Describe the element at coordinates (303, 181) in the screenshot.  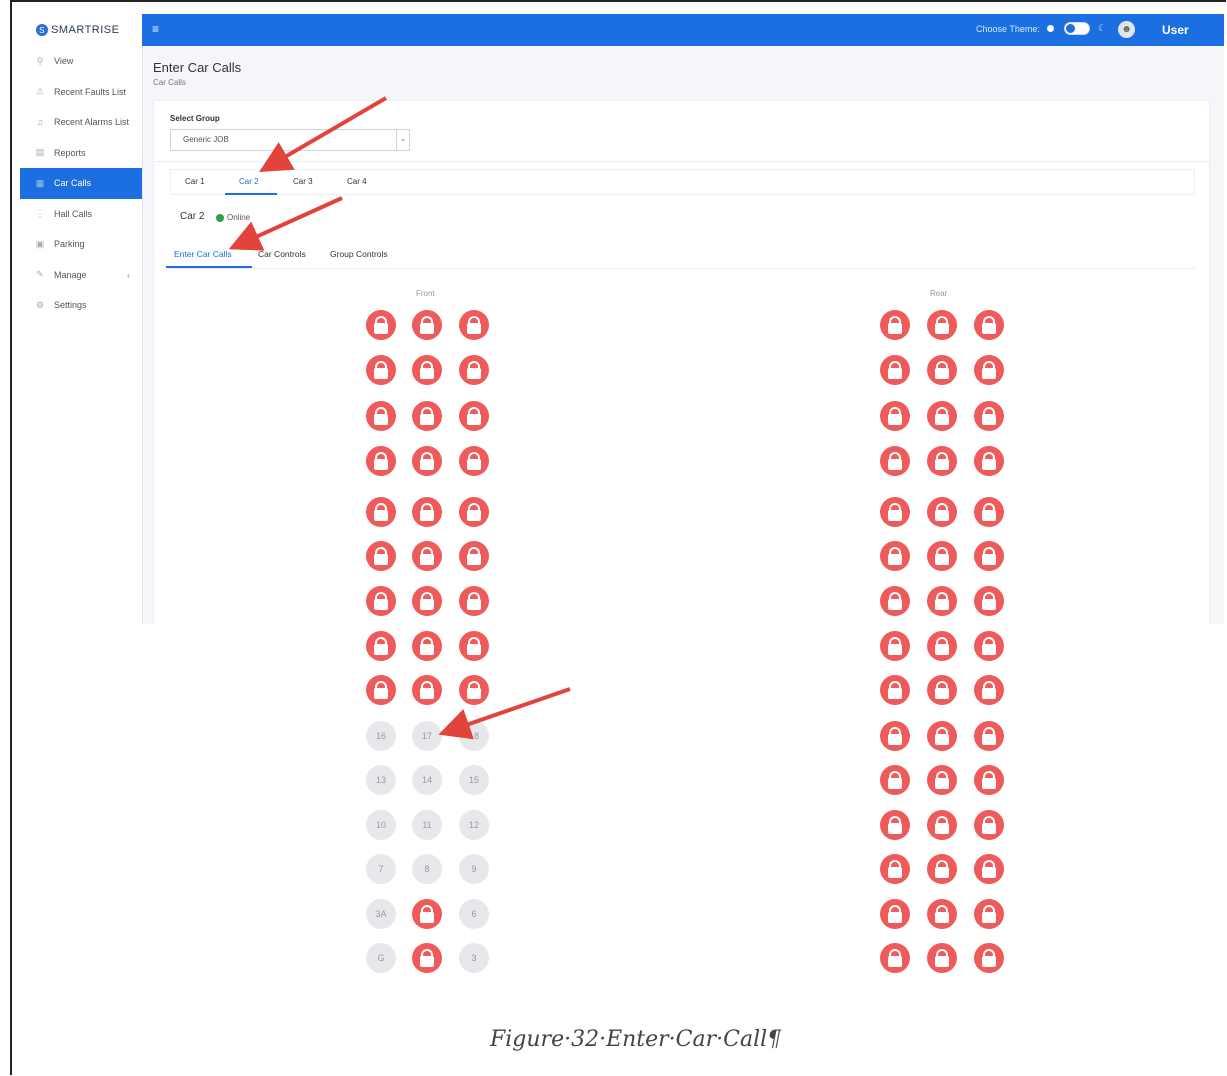
I see `tab-car-3: Car 3` at that location.